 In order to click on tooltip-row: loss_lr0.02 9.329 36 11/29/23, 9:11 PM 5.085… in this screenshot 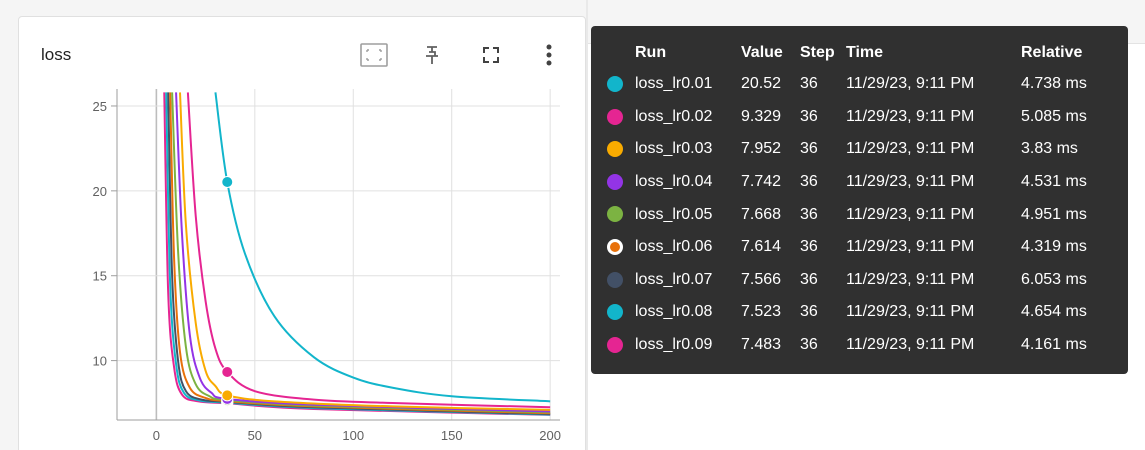, I will do `click(862, 117)`.